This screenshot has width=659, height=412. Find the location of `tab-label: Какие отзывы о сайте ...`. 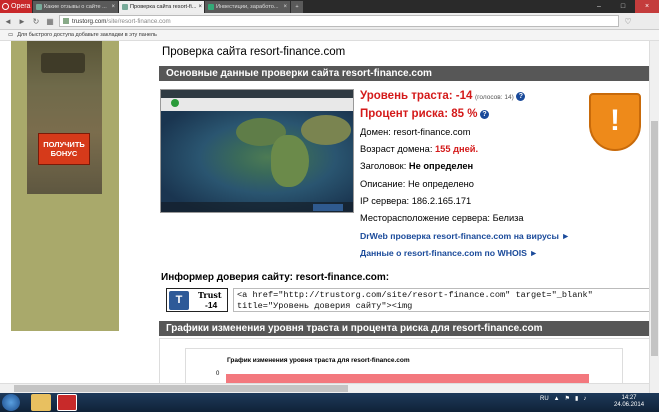

tab-label: Какие отзывы о сайте ... is located at coordinates (75, 7).